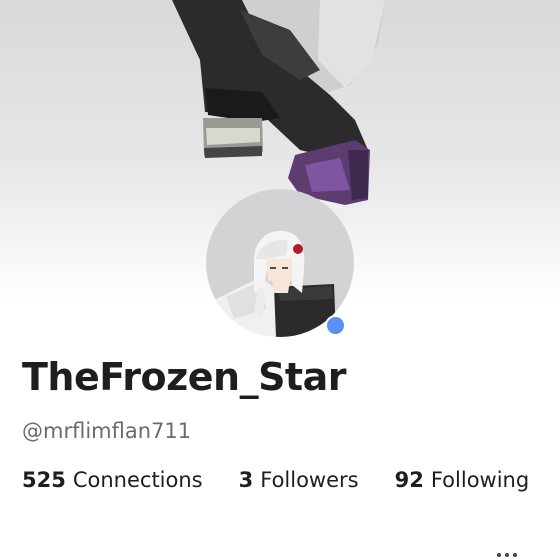  What do you see at coordinates (309, 480) in the screenshot?
I see `followers-label: Followers` at bounding box center [309, 480].